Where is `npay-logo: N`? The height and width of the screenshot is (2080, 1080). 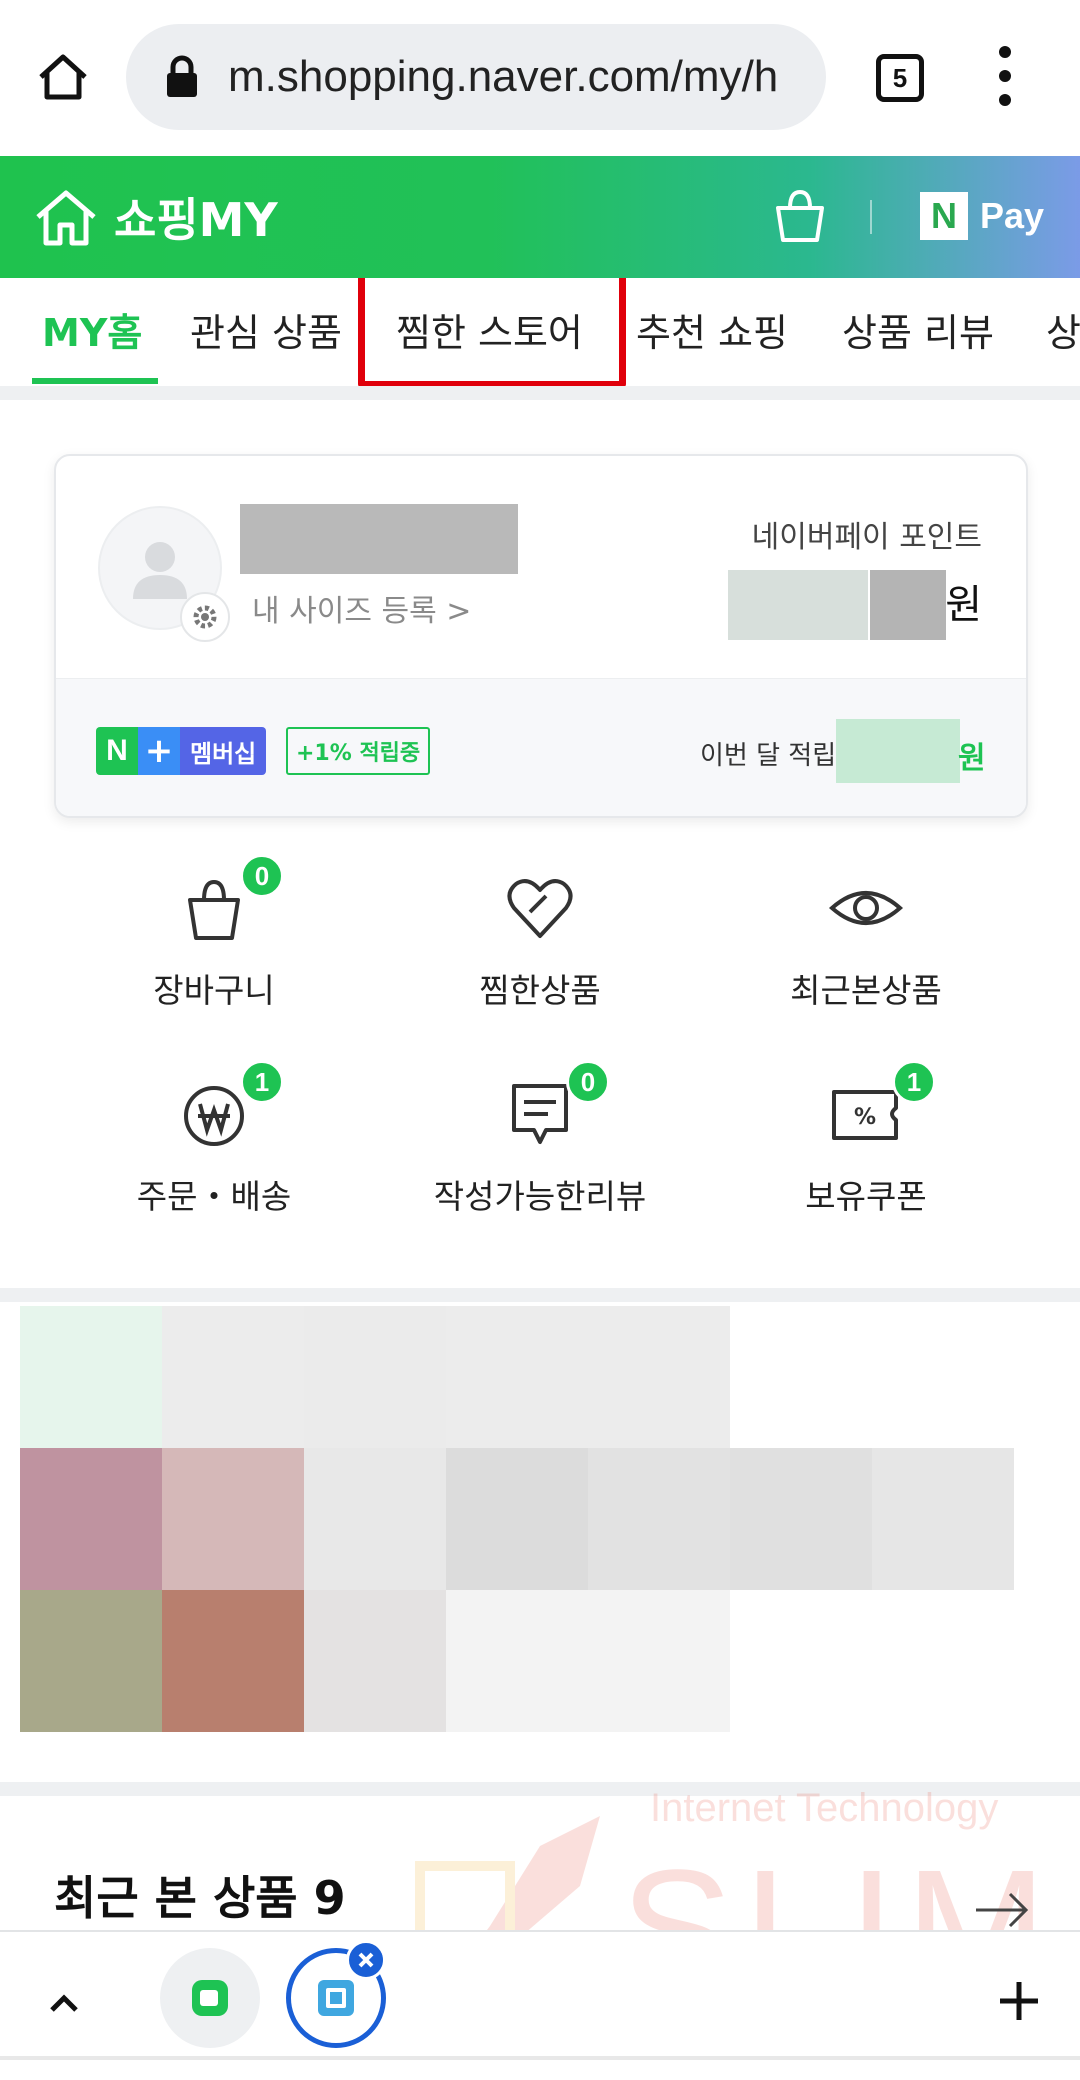 npay-logo: N is located at coordinates (944, 216).